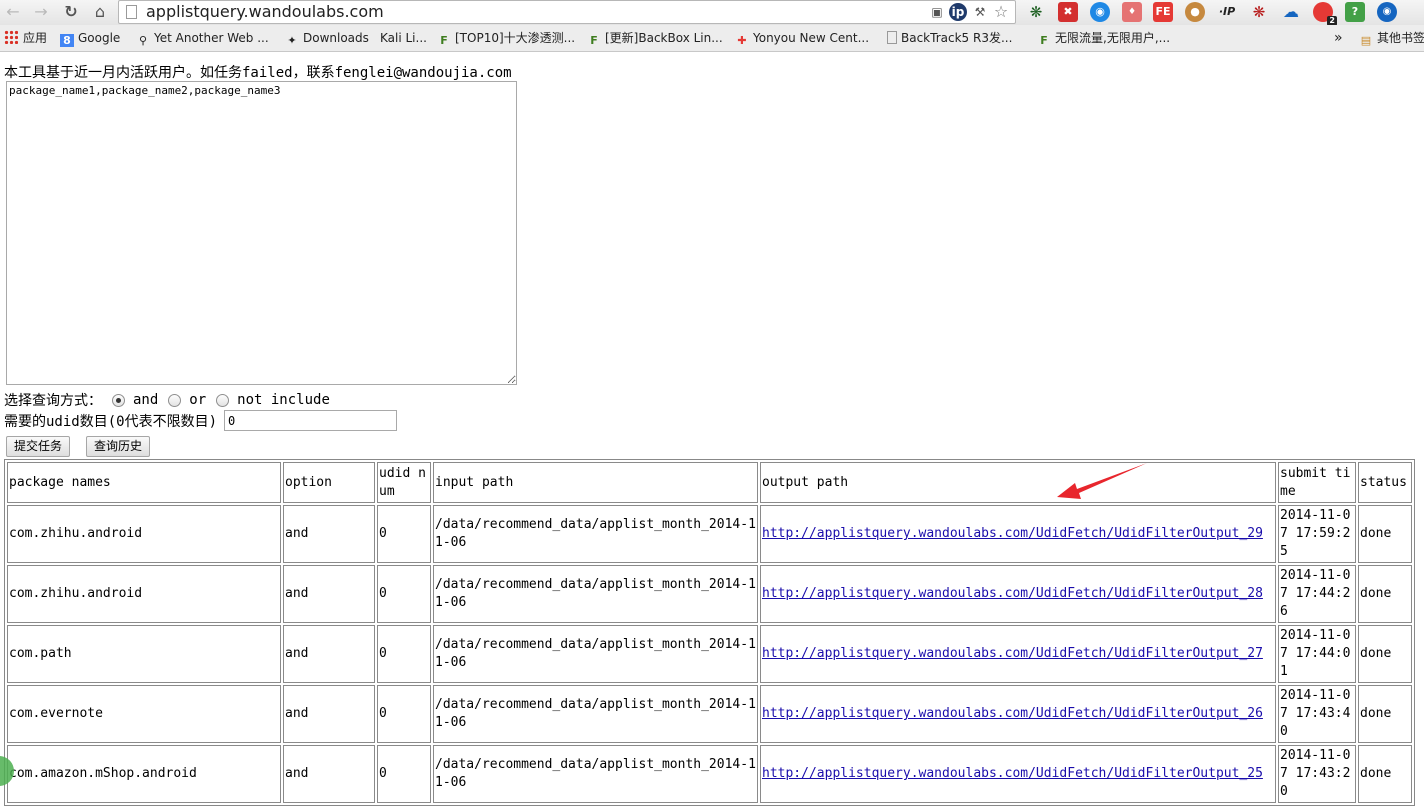  What do you see at coordinates (1018, 482) in the screenshot?
I see `header-output-path: output path` at bounding box center [1018, 482].